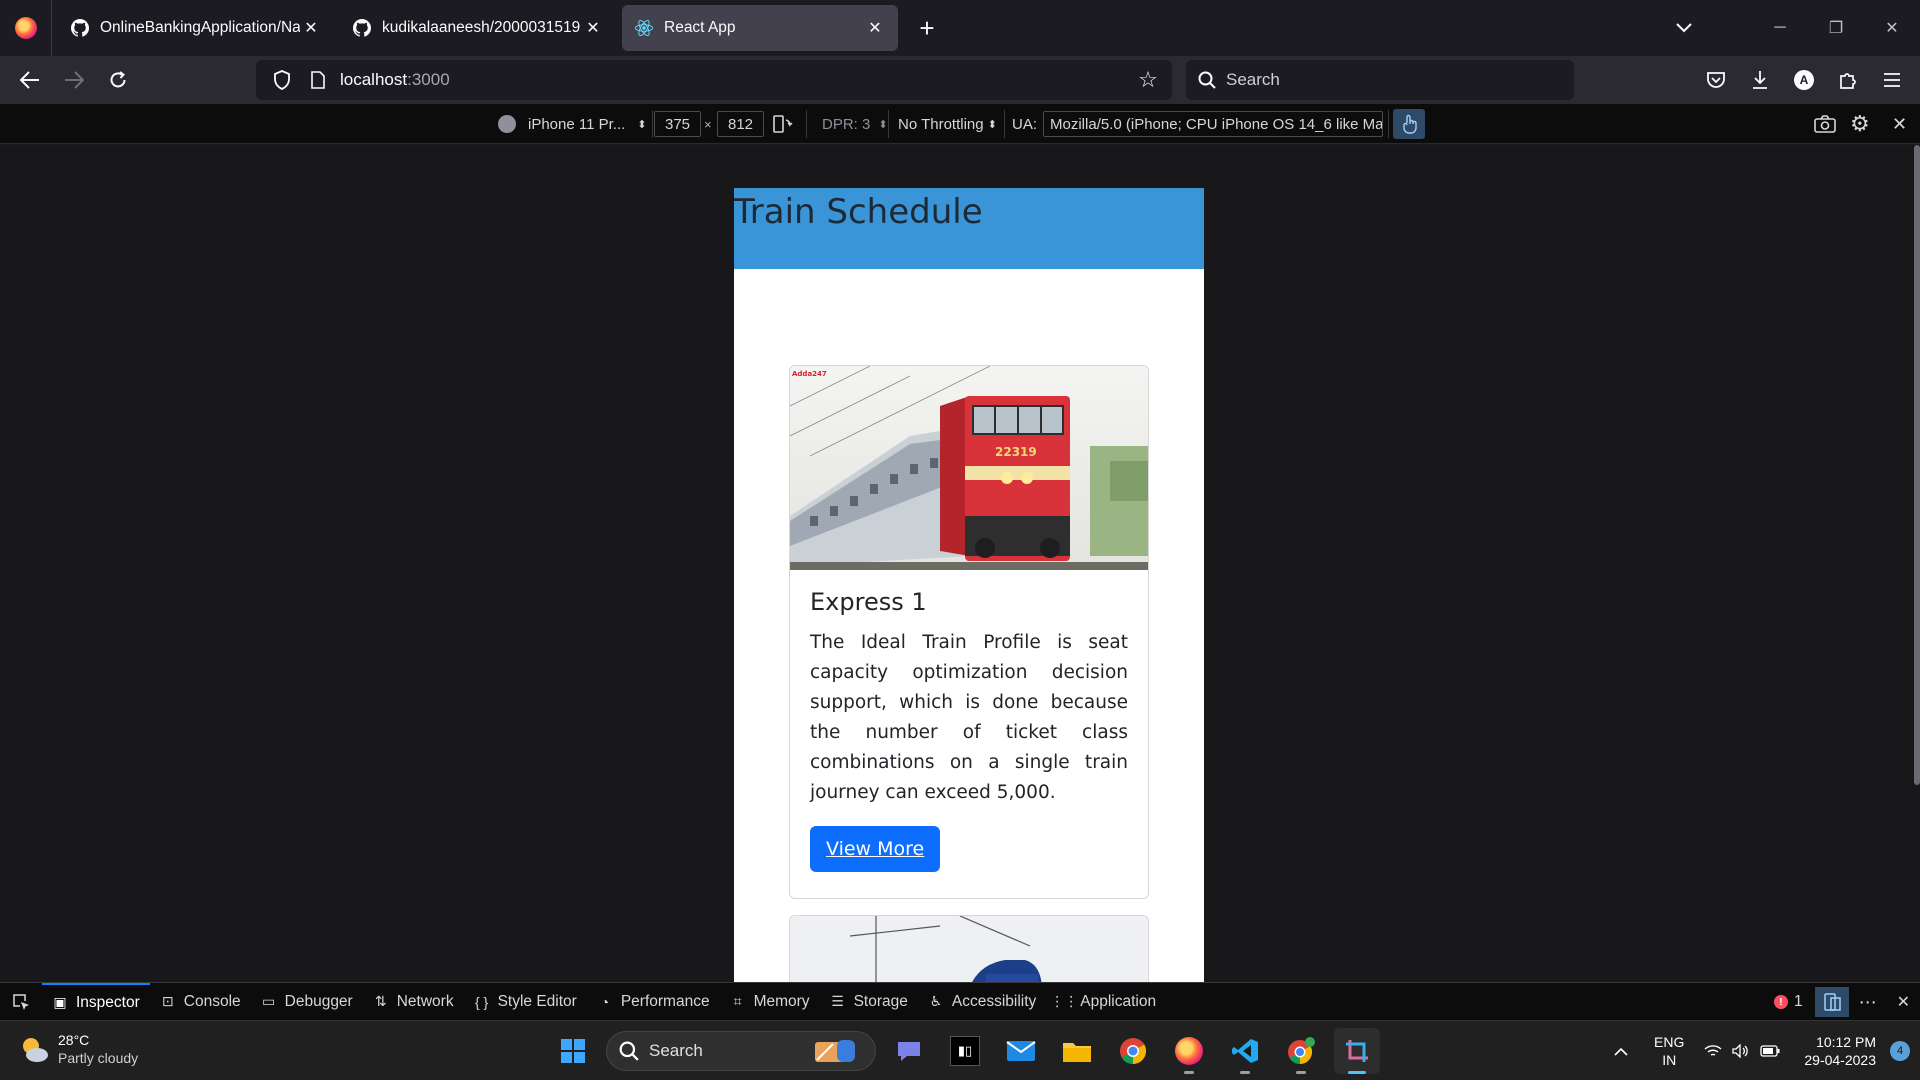 The image size is (1920, 1080). Describe the element at coordinates (478, 28) in the screenshot. I see `tab-github-repo: kudikalaaneesh/2000031519 ✕` at that location.